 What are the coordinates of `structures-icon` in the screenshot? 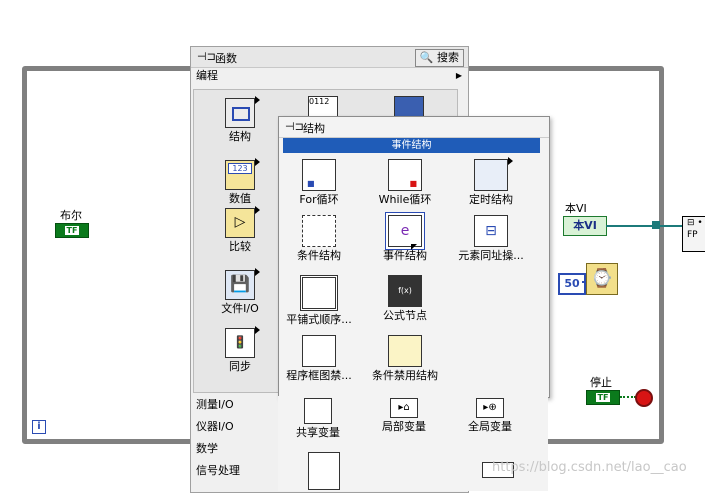 It's located at (242, 112).